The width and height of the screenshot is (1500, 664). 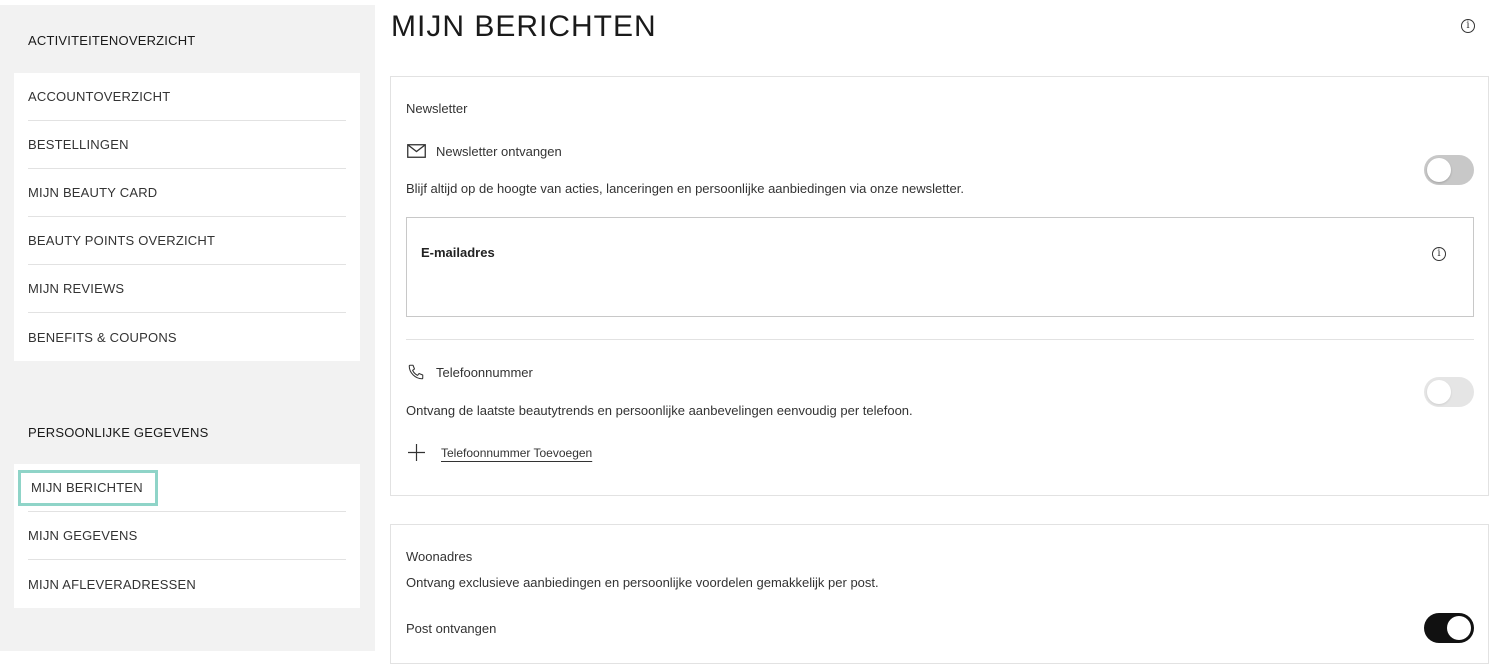 I want to click on sidebar-item-label: MIJN BEAUTY CARD, so click(x=93, y=192).